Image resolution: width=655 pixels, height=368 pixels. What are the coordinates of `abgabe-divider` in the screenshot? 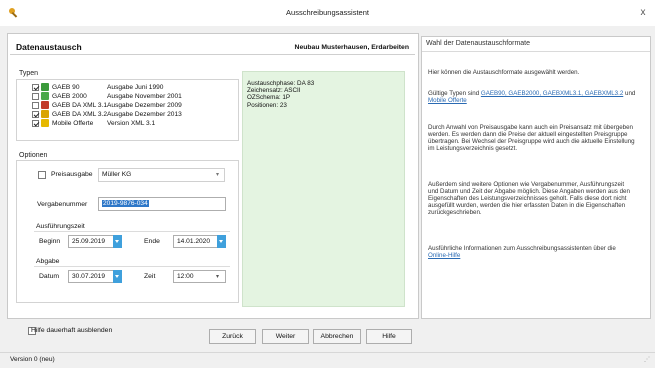 It's located at (132, 266).